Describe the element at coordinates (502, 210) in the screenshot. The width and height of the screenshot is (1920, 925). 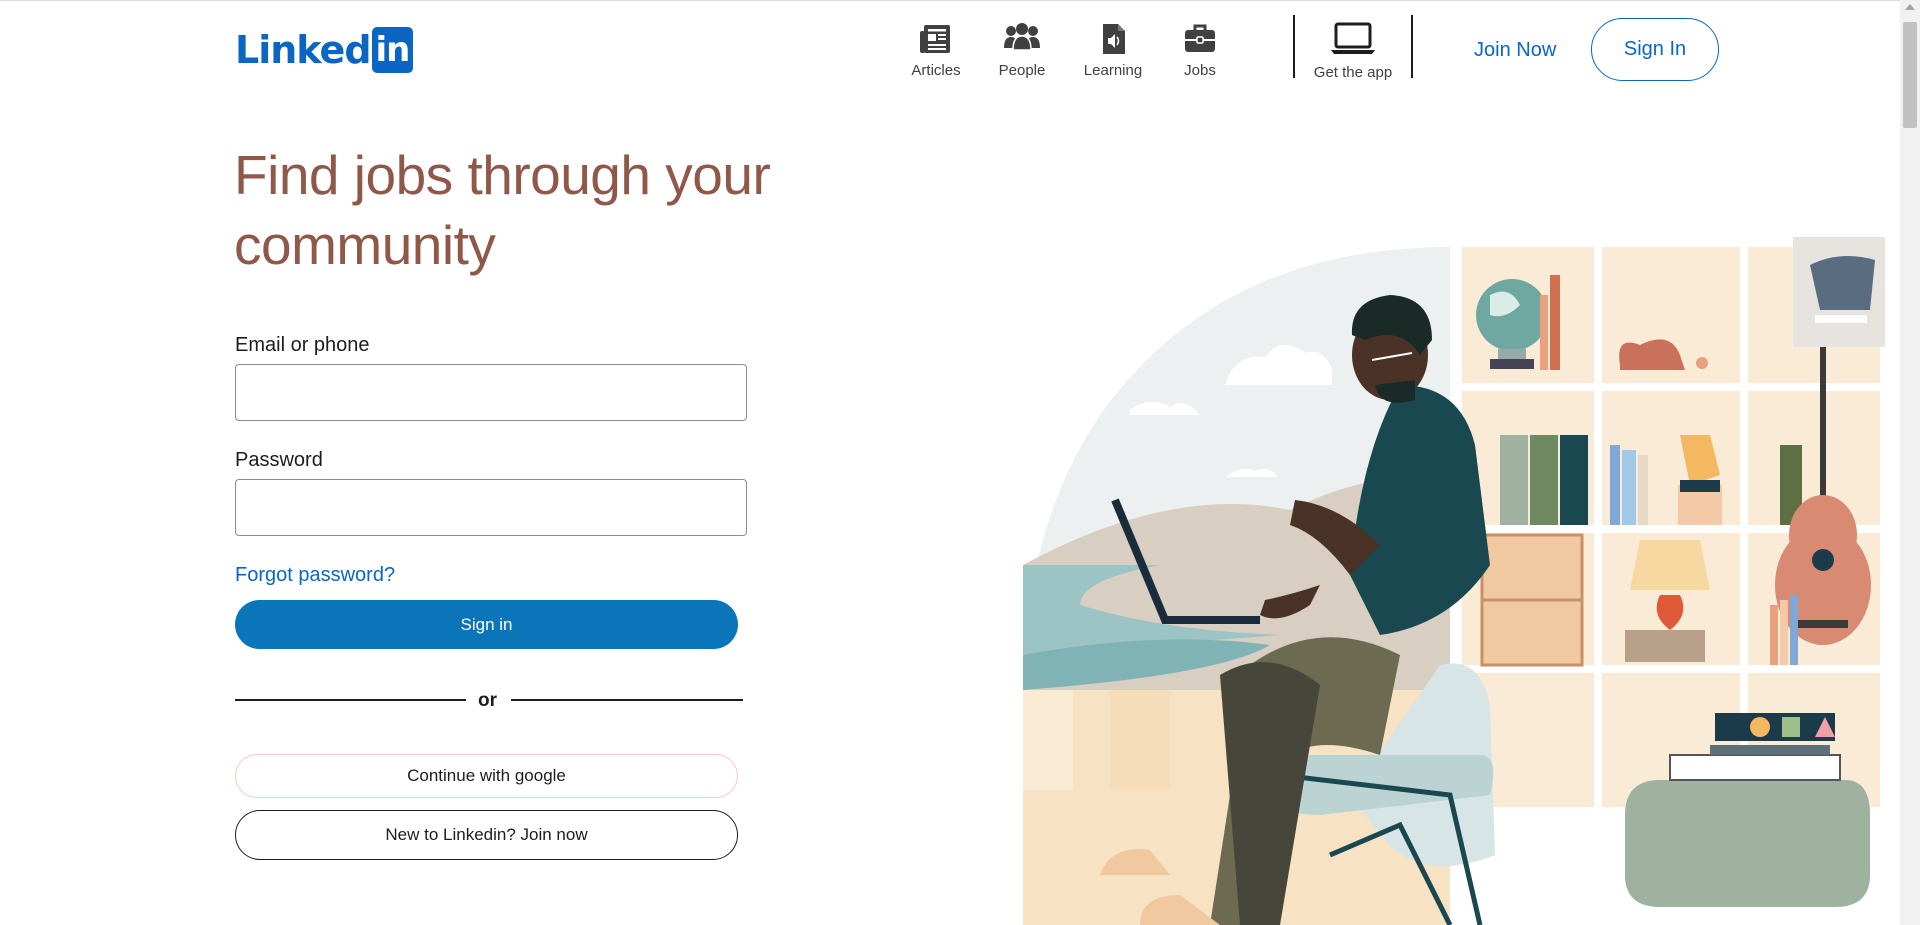
I see `page-headline: Find jobs through your community` at that location.